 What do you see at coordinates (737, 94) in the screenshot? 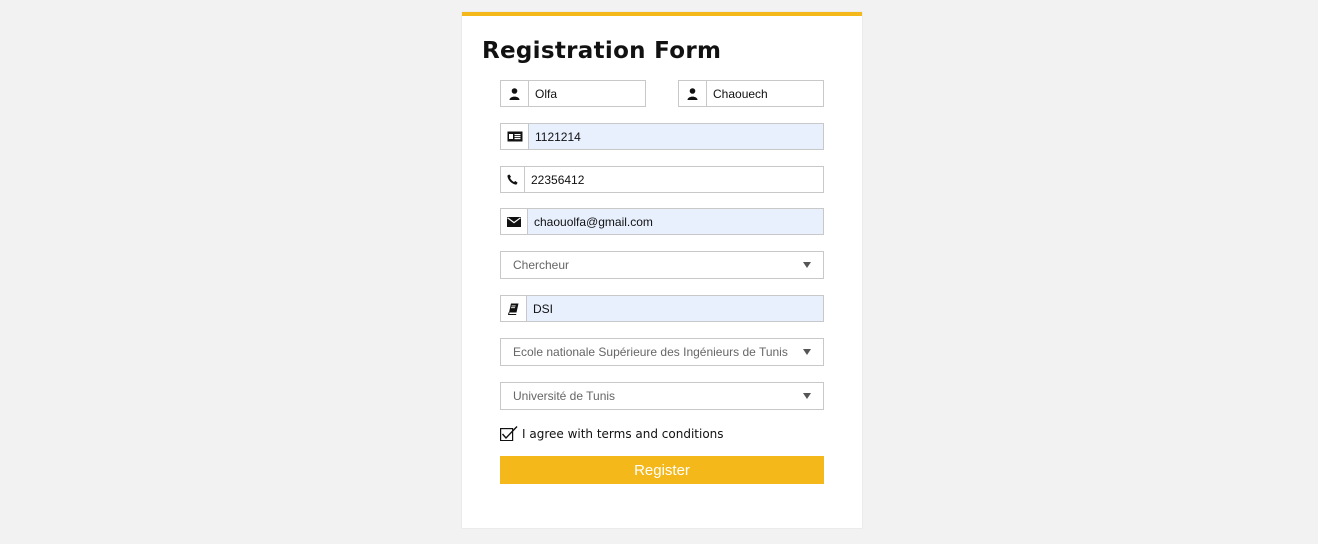
I see `last-name-value: Chaouech` at bounding box center [737, 94].